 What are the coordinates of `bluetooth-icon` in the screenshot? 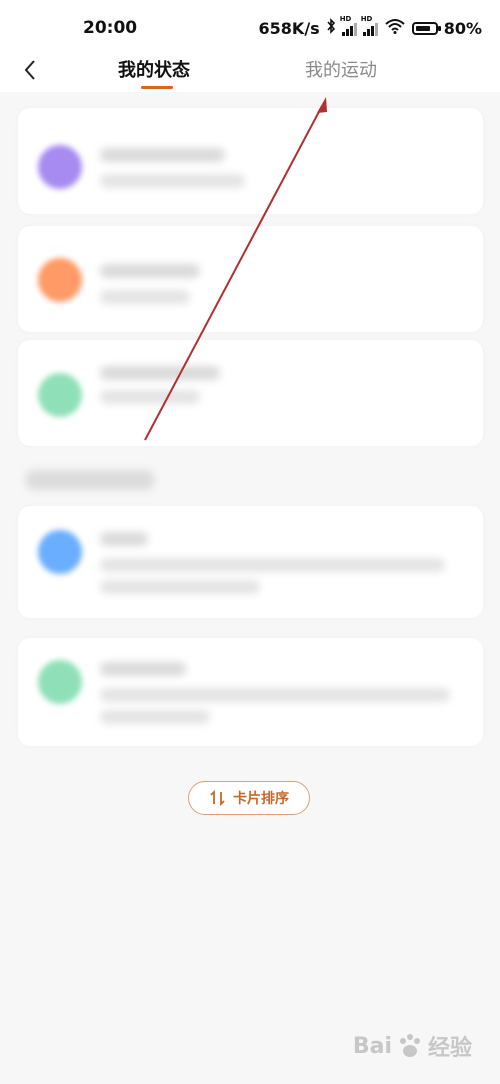 It's located at (331, 28).